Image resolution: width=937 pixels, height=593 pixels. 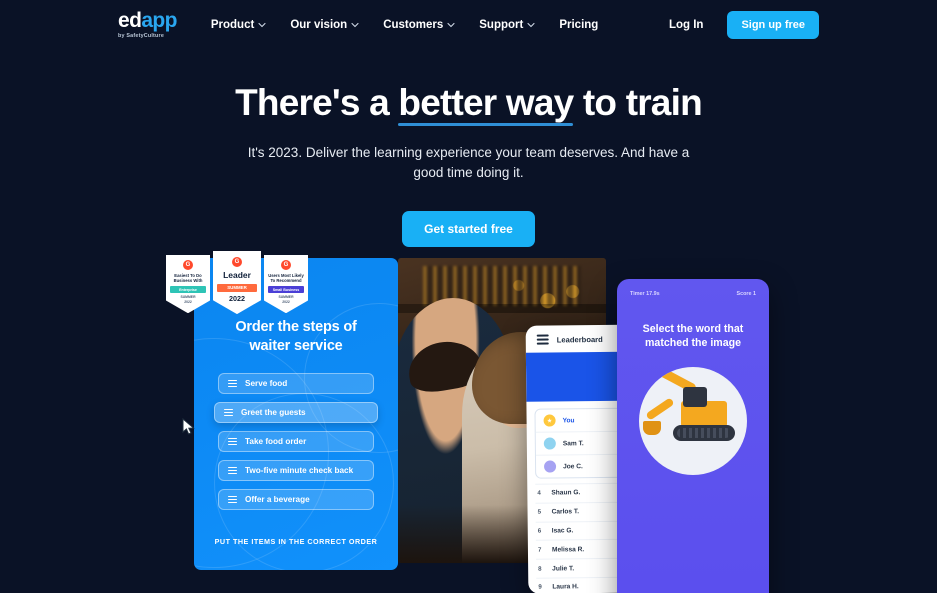 What do you see at coordinates (746, 294) in the screenshot?
I see `quiz-score-label: Score 1` at bounding box center [746, 294].